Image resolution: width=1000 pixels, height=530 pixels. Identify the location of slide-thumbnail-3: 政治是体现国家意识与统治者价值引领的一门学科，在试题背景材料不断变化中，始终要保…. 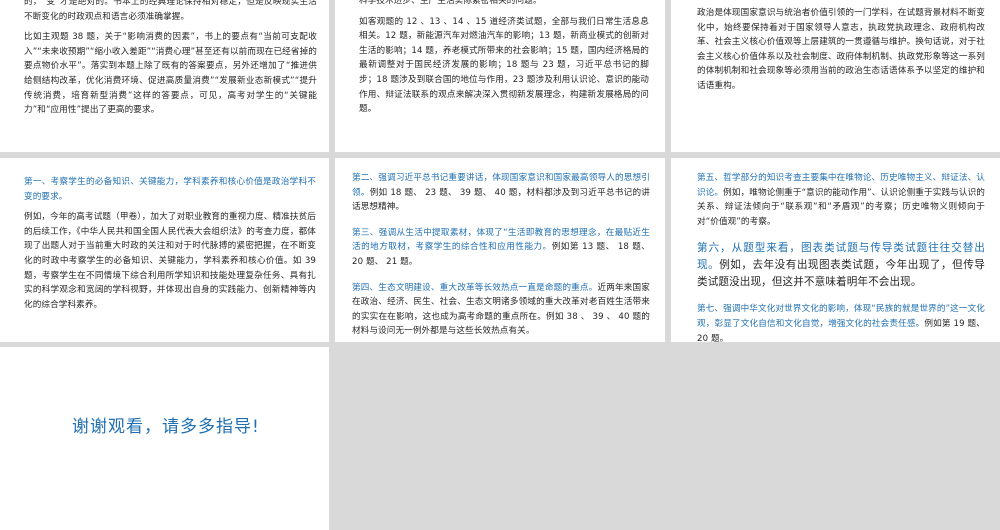
(835, 76).